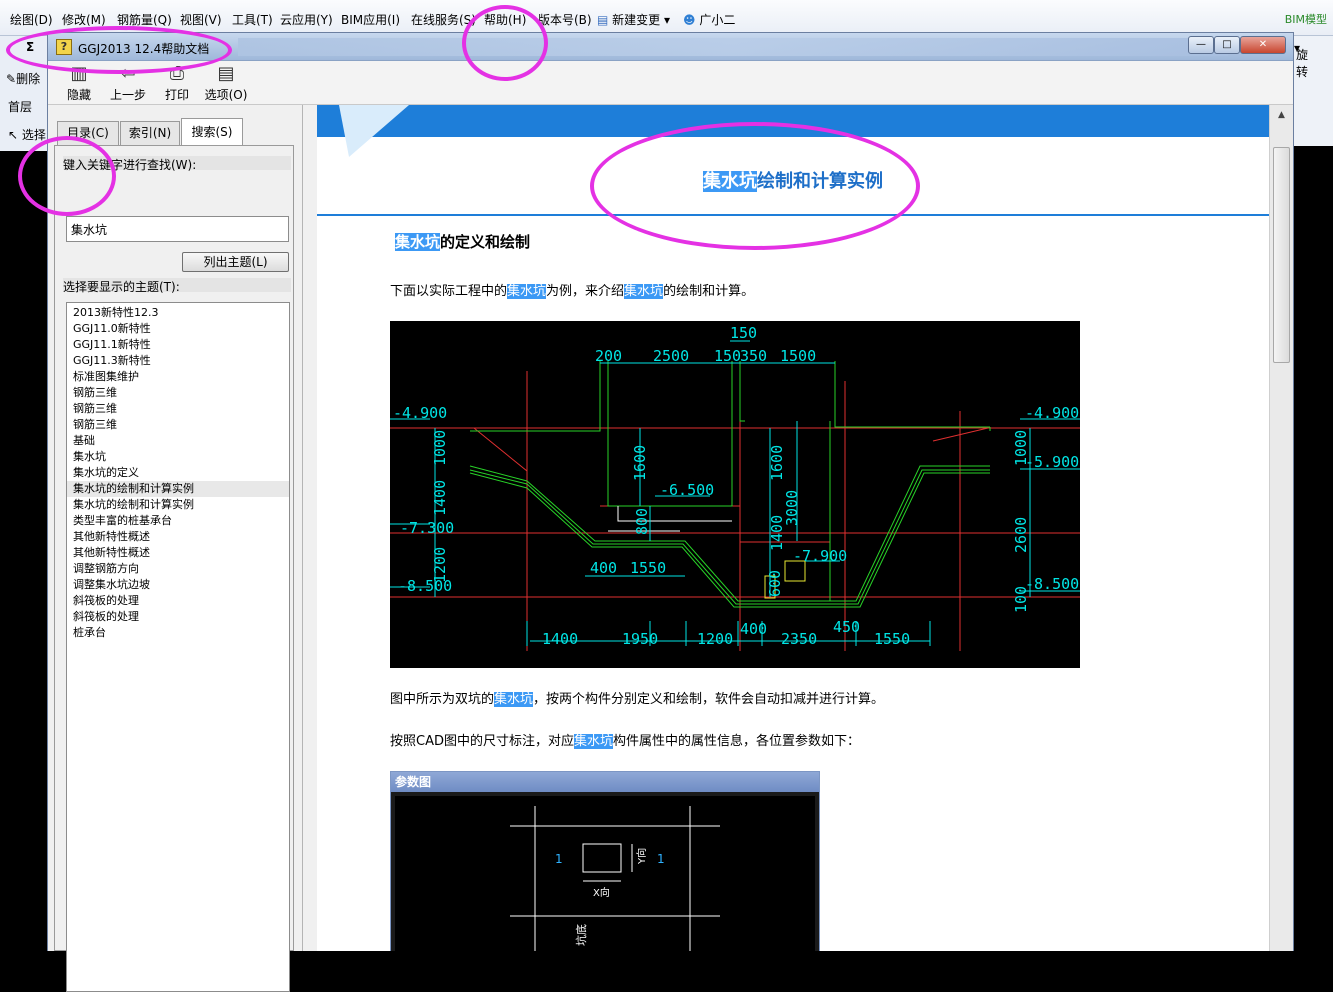 This screenshot has width=1333, height=992. I want to click on paragraph-params: 按照CAD图中的尺寸标注，对应集水坑构件属性中的属性信息，各位置参数如下：, so click(625, 741).